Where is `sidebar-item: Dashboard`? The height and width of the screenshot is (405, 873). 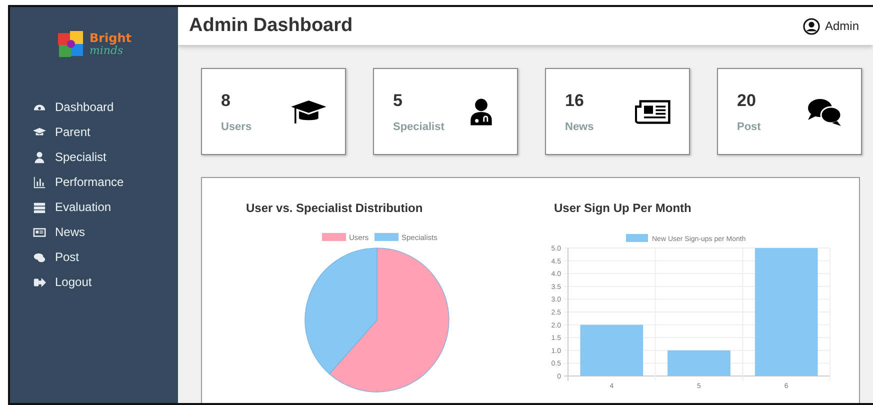
sidebar-item: Dashboard is located at coordinates (104, 107).